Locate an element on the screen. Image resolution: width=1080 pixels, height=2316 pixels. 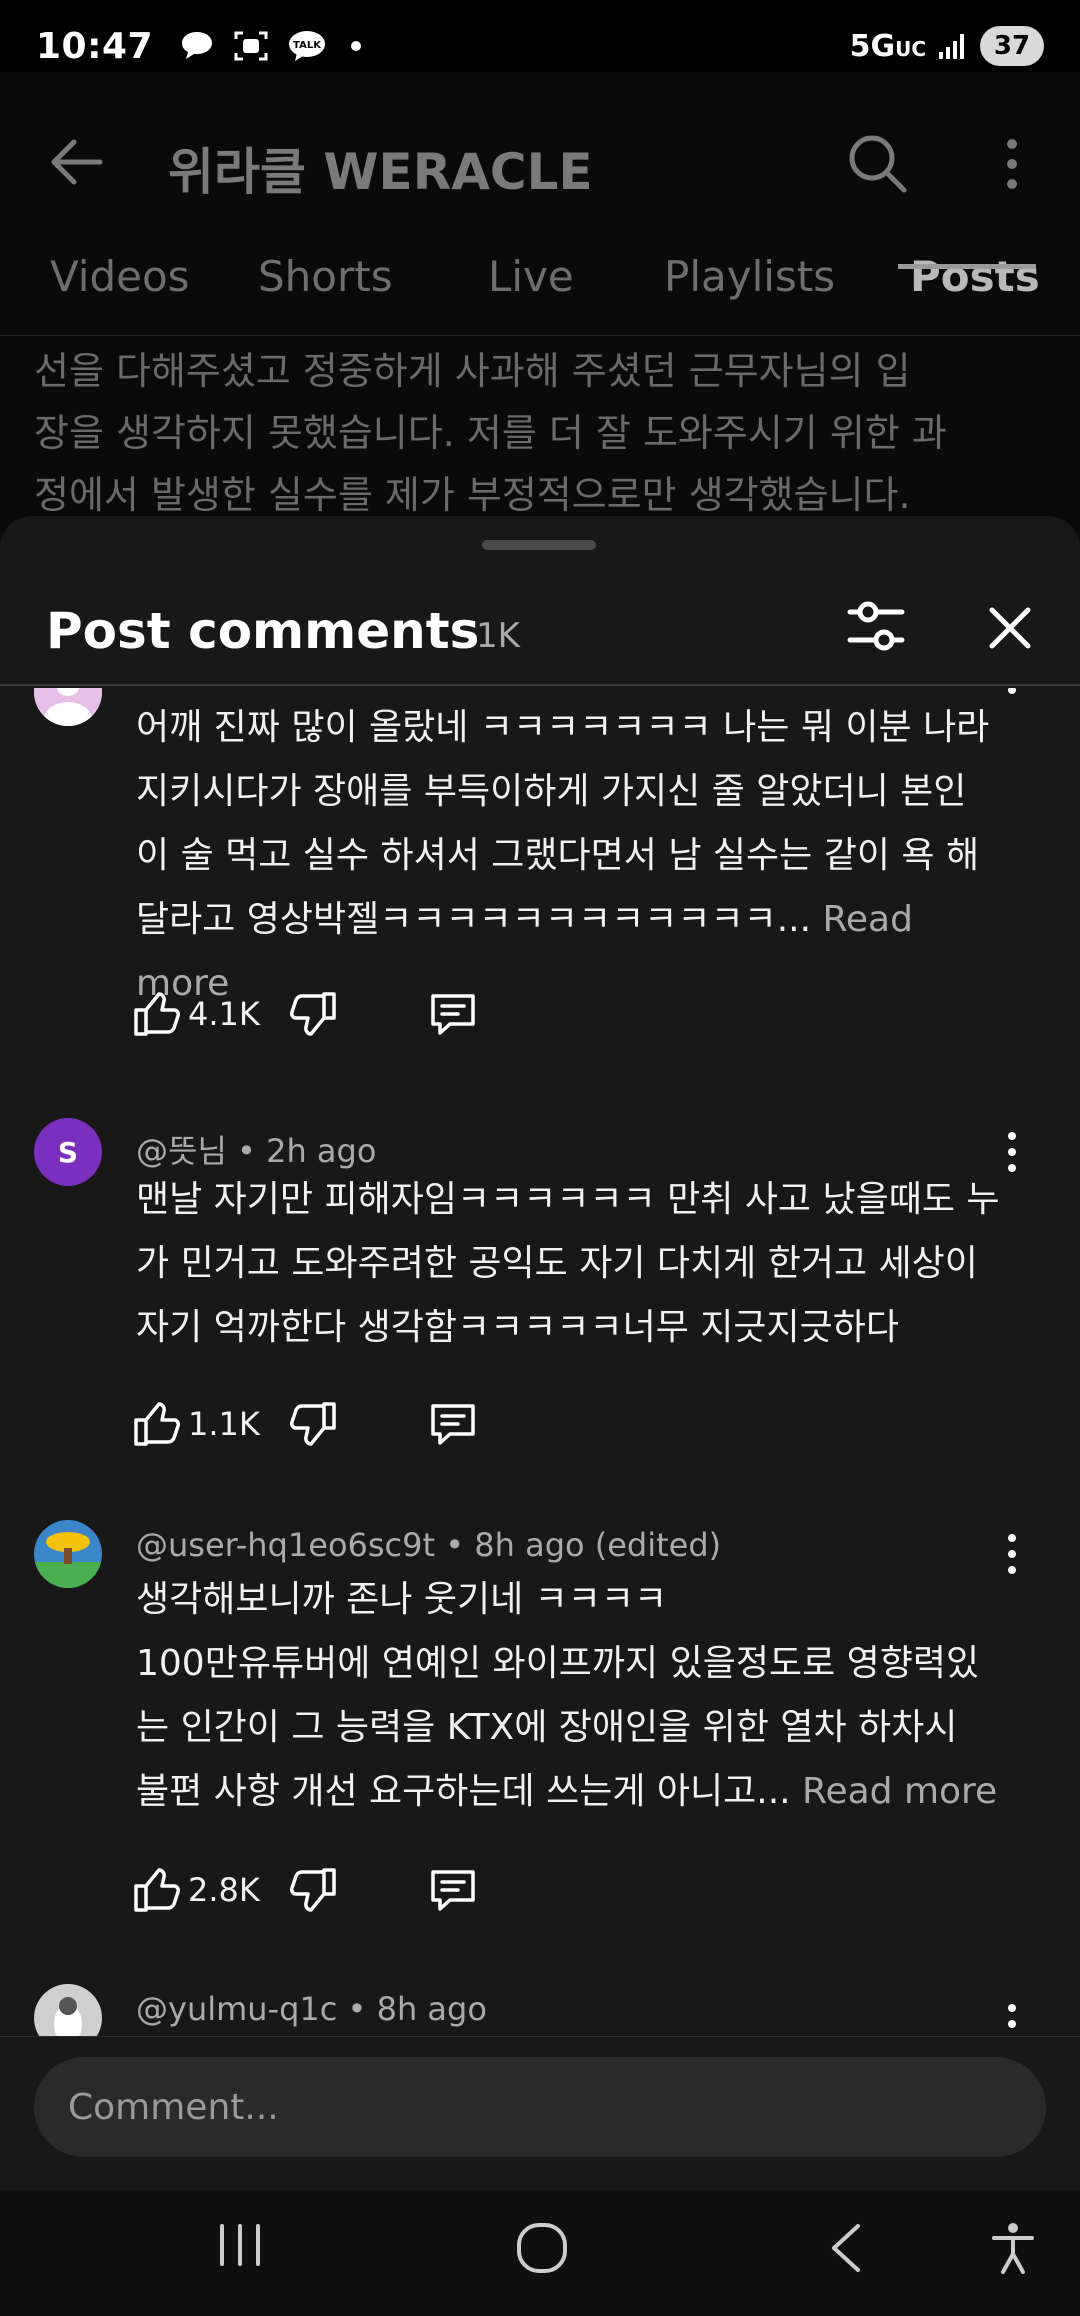
app-bar: 위라클 WERACLE is located at coordinates (540, 162).